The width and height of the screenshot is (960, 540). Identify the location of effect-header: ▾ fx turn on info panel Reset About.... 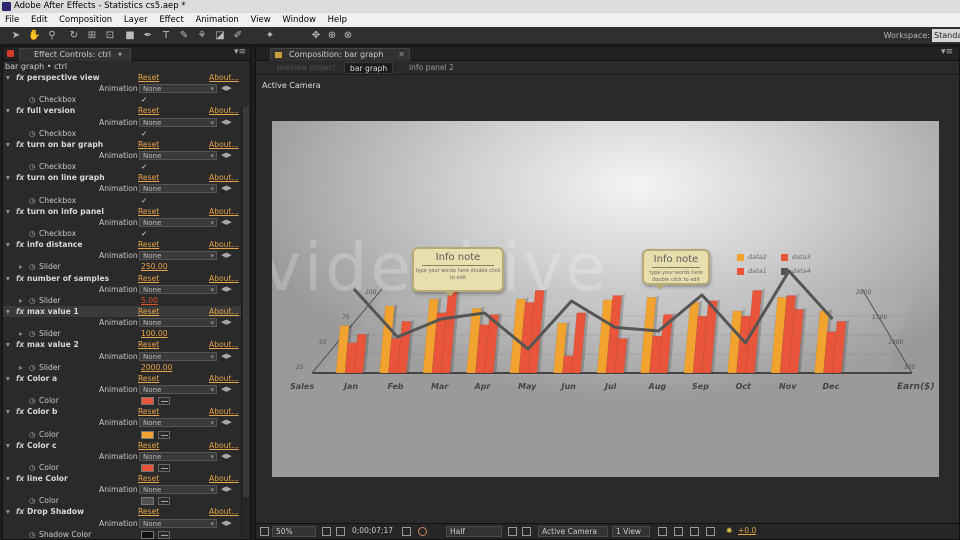
(126, 211).